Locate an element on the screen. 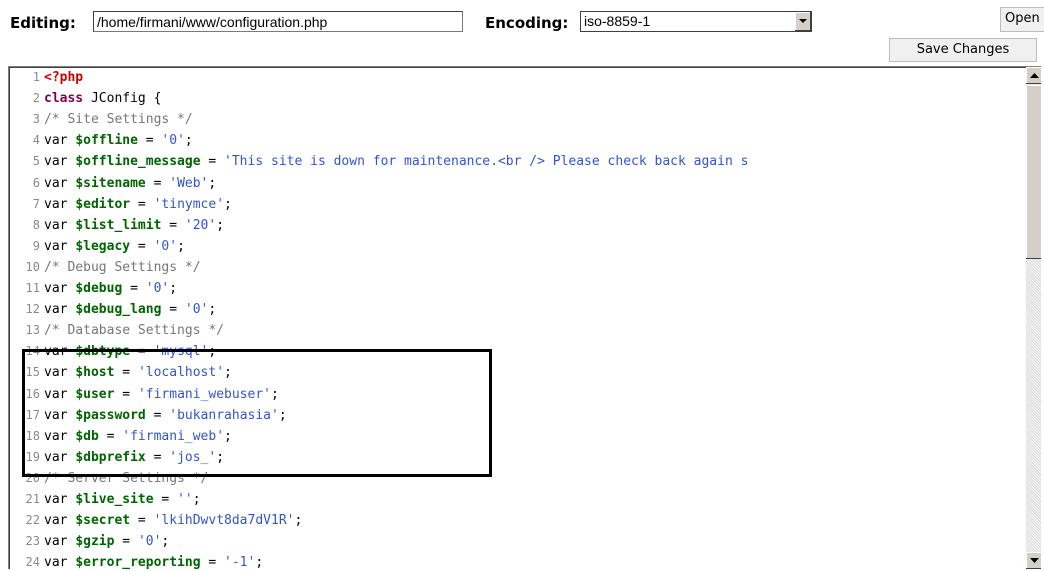  line-number: 19 is located at coordinates (32, 456).